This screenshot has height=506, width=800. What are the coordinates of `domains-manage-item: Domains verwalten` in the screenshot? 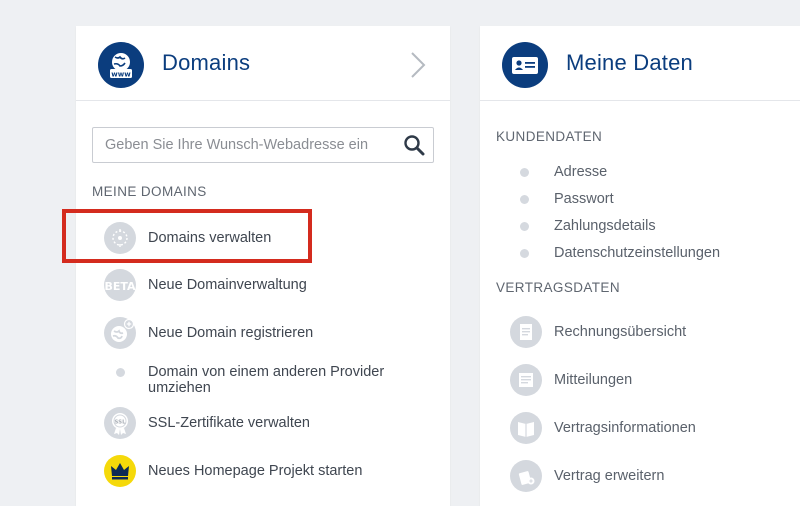 It's located at (264, 238).